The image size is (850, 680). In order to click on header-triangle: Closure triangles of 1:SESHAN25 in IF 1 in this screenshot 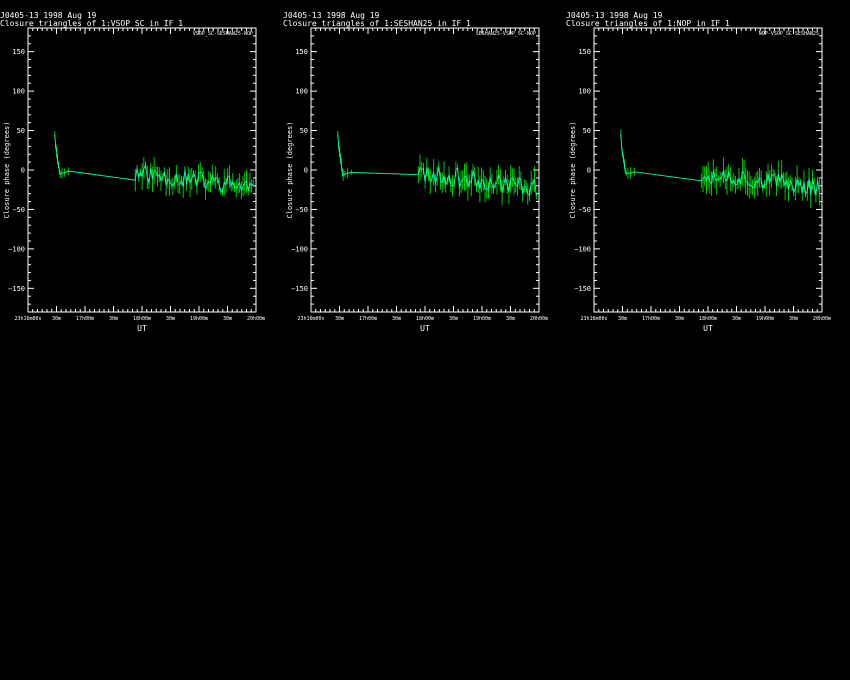, I will do `click(377, 23)`.